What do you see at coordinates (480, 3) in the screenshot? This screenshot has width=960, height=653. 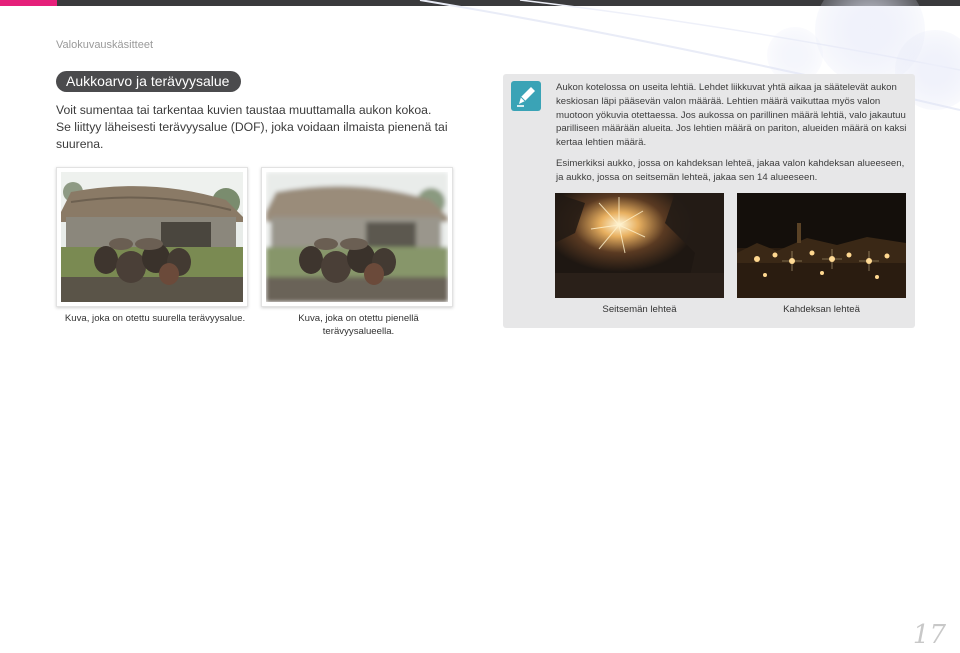 I see `top-bar` at bounding box center [480, 3].